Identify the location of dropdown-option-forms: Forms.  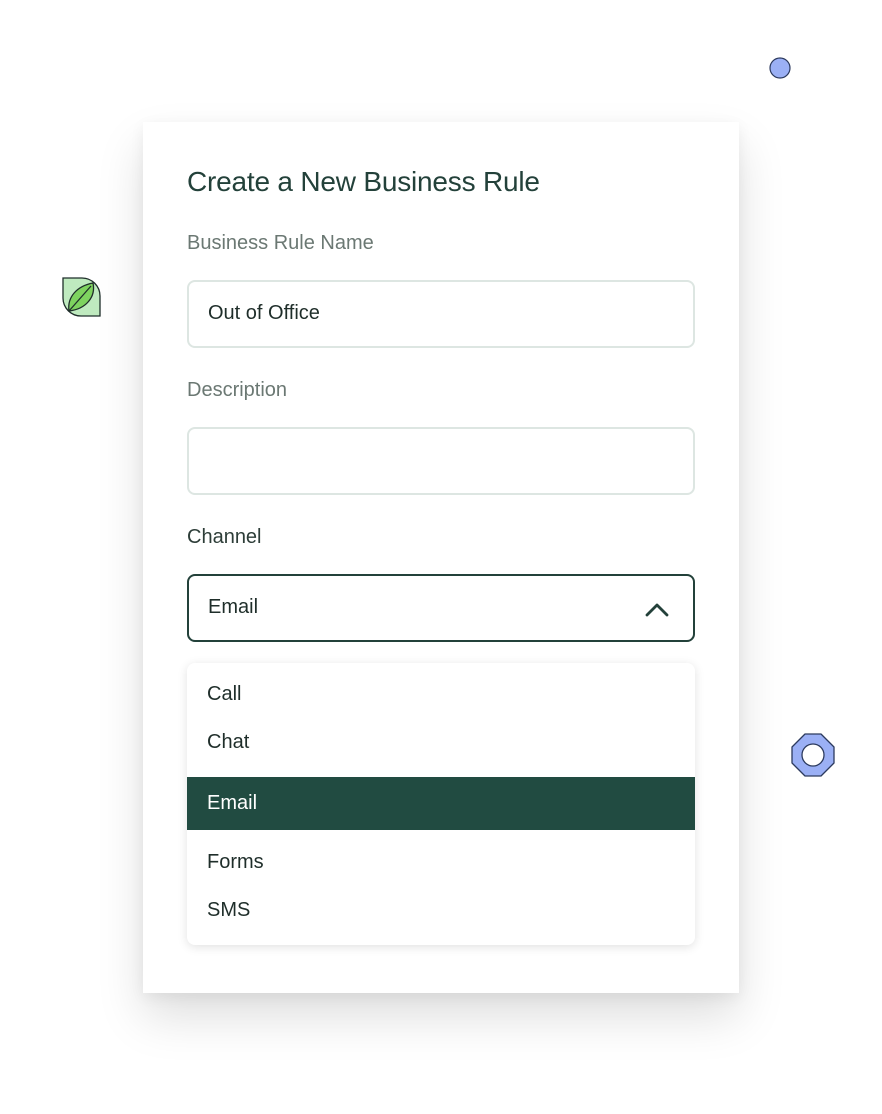
(441, 863).